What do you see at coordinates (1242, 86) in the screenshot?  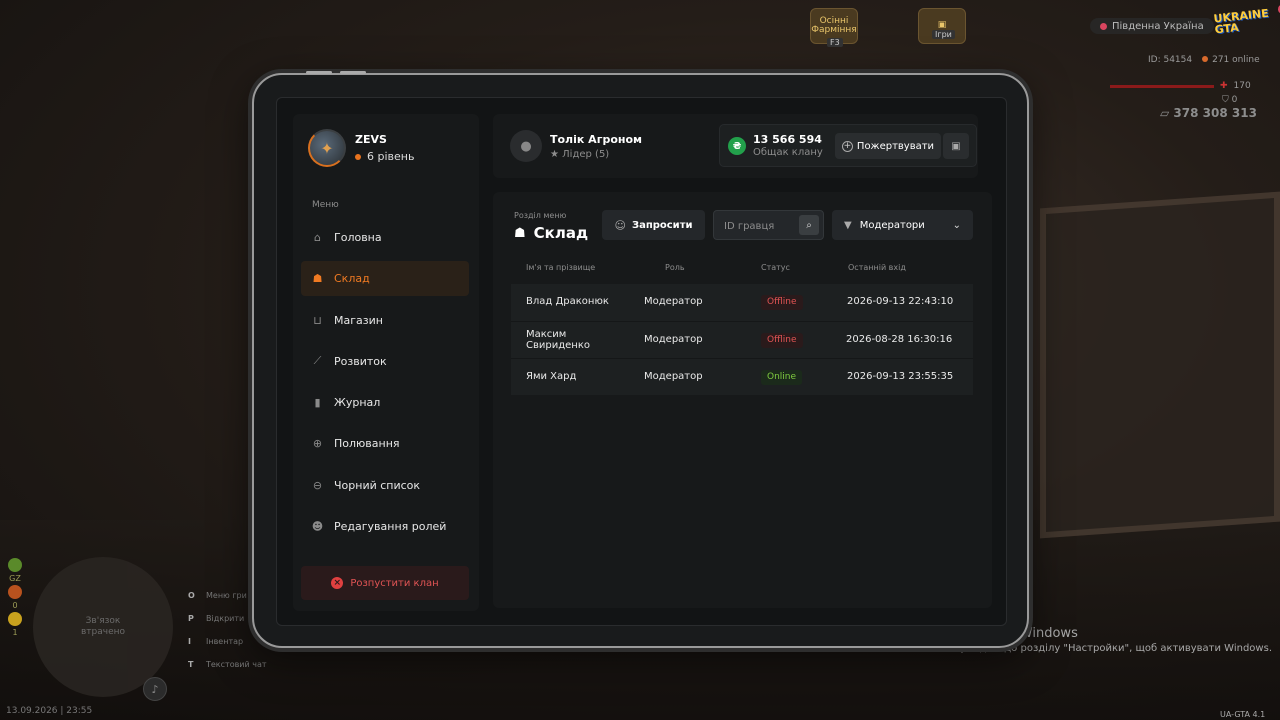 I see `health-value: 170` at bounding box center [1242, 86].